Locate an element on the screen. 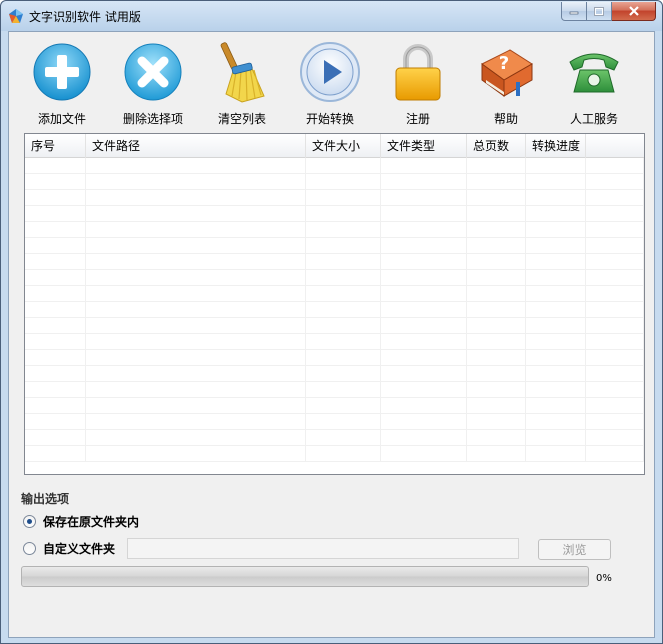 Image resolution: width=663 pixels, height=644 pixels. delete-icon is located at coordinates (153, 72).